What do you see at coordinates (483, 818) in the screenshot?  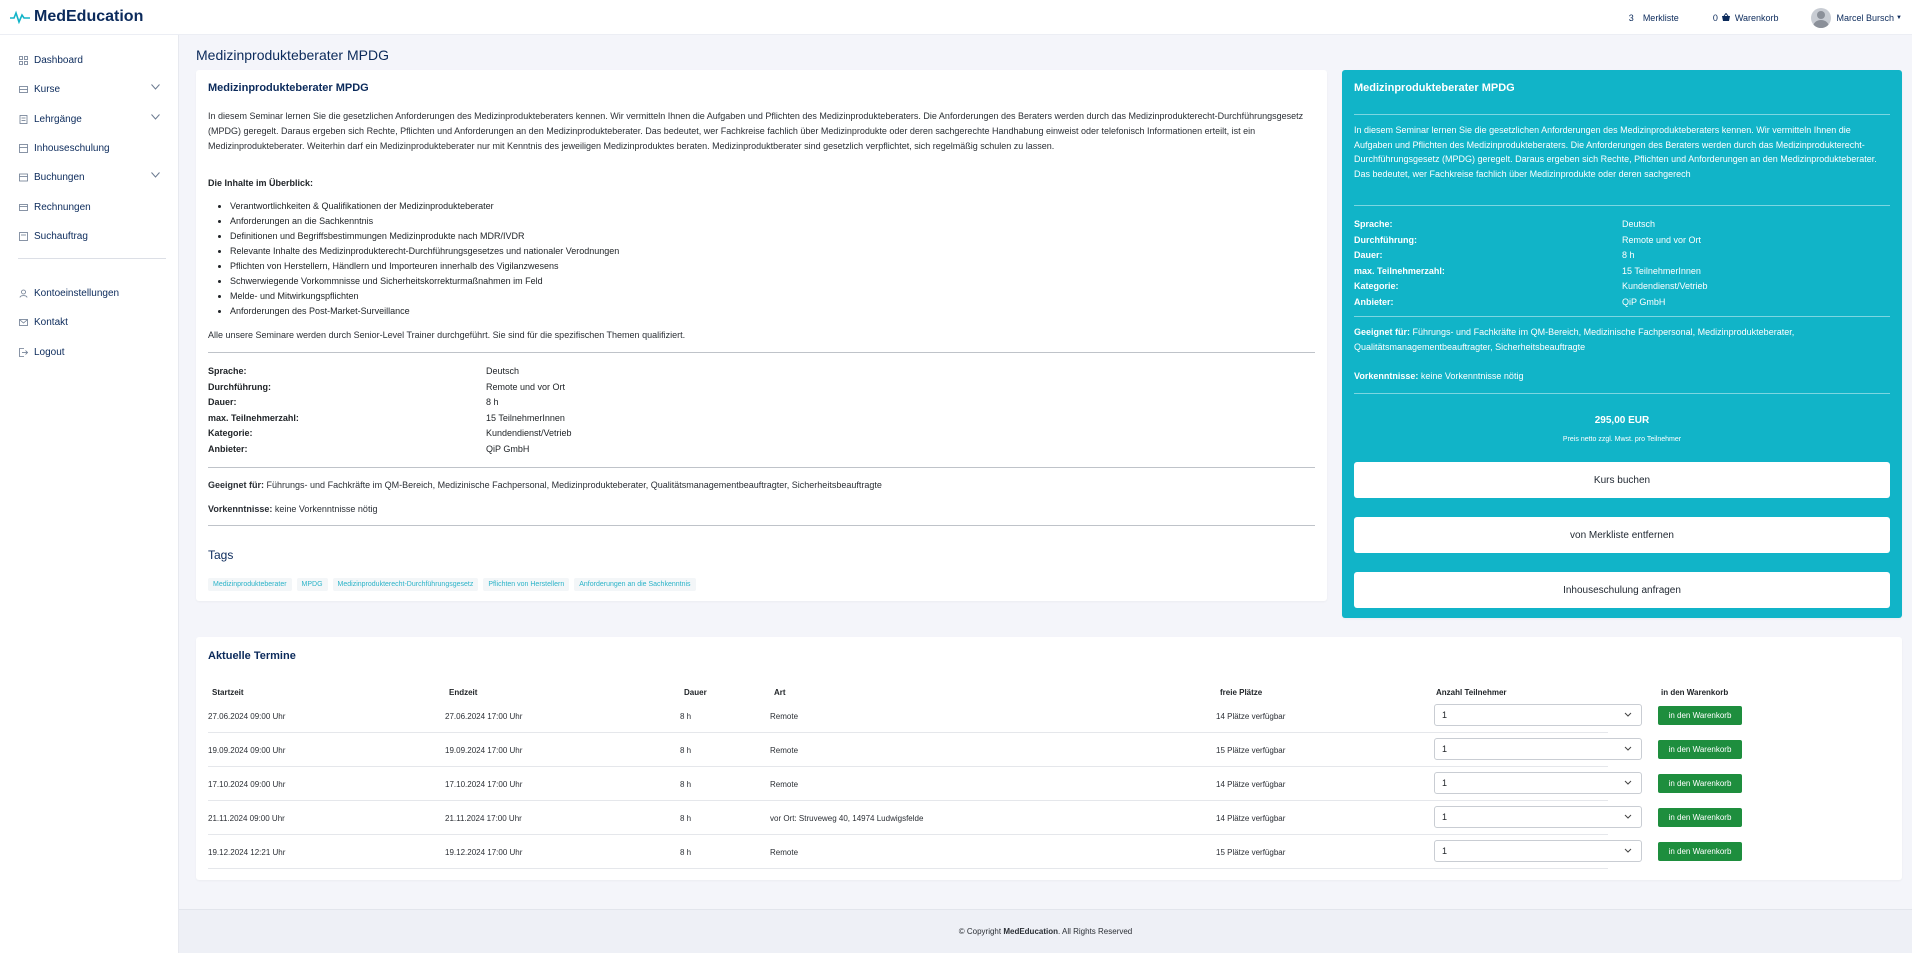 I see `end-time: 21.11.2024 17:00 Uhr` at bounding box center [483, 818].